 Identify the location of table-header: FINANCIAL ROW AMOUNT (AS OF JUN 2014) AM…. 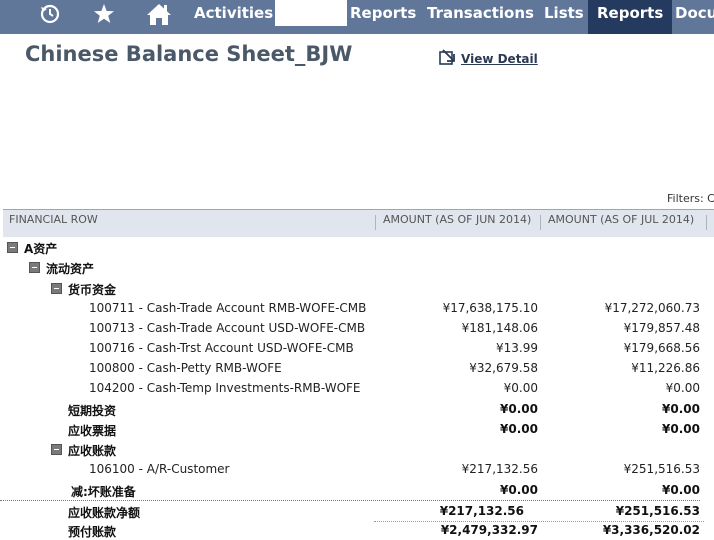
(358, 223).